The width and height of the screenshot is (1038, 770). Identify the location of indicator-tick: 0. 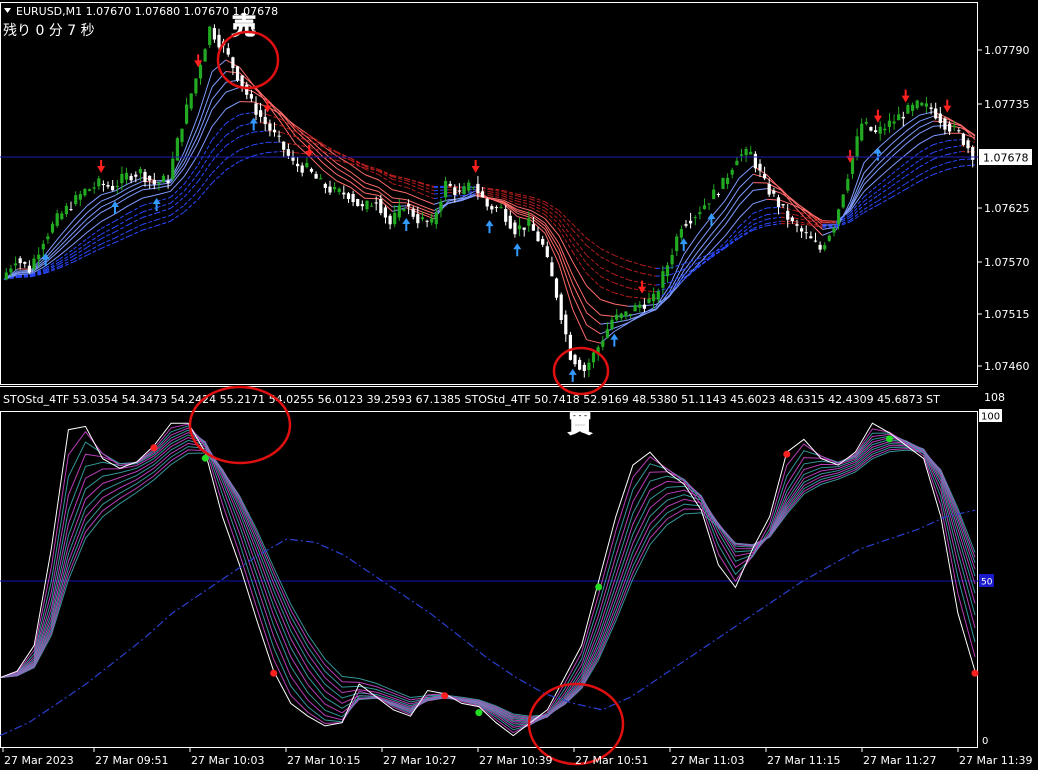
(985, 741).